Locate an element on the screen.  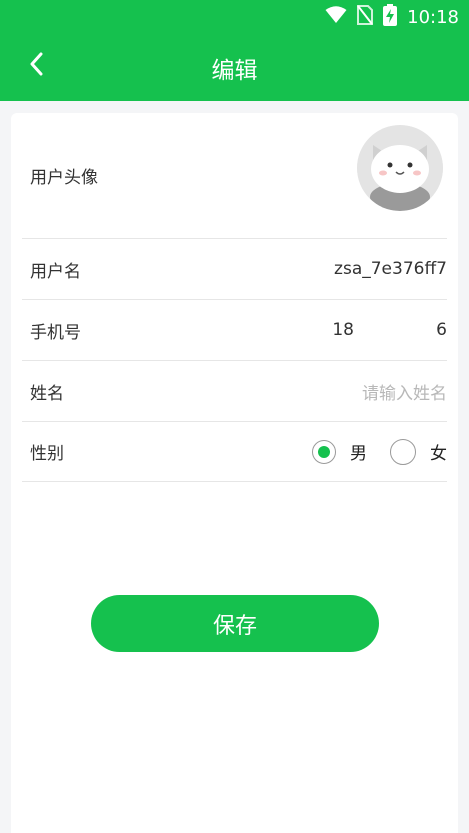
name-row: 姓名 请输入姓名 is located at coordinates (234, 391).